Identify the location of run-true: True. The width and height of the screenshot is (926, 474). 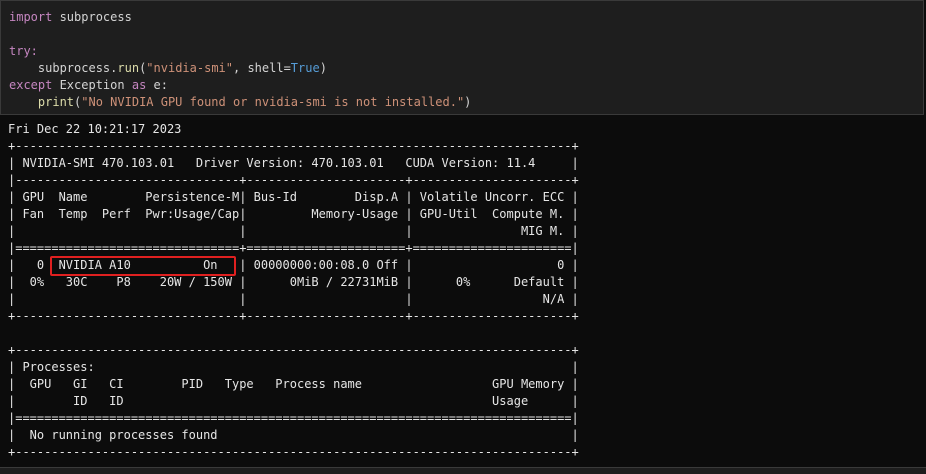
(305, 68).